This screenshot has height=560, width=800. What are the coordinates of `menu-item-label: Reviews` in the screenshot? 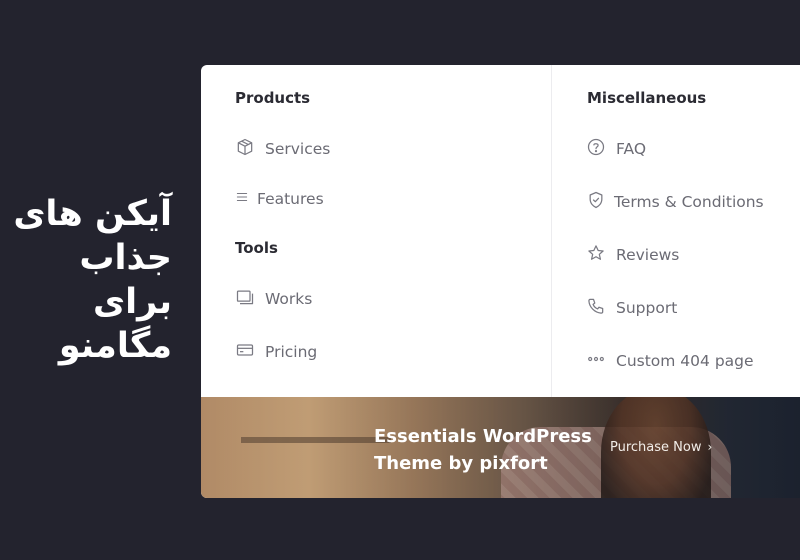 It's located at (648, 255).